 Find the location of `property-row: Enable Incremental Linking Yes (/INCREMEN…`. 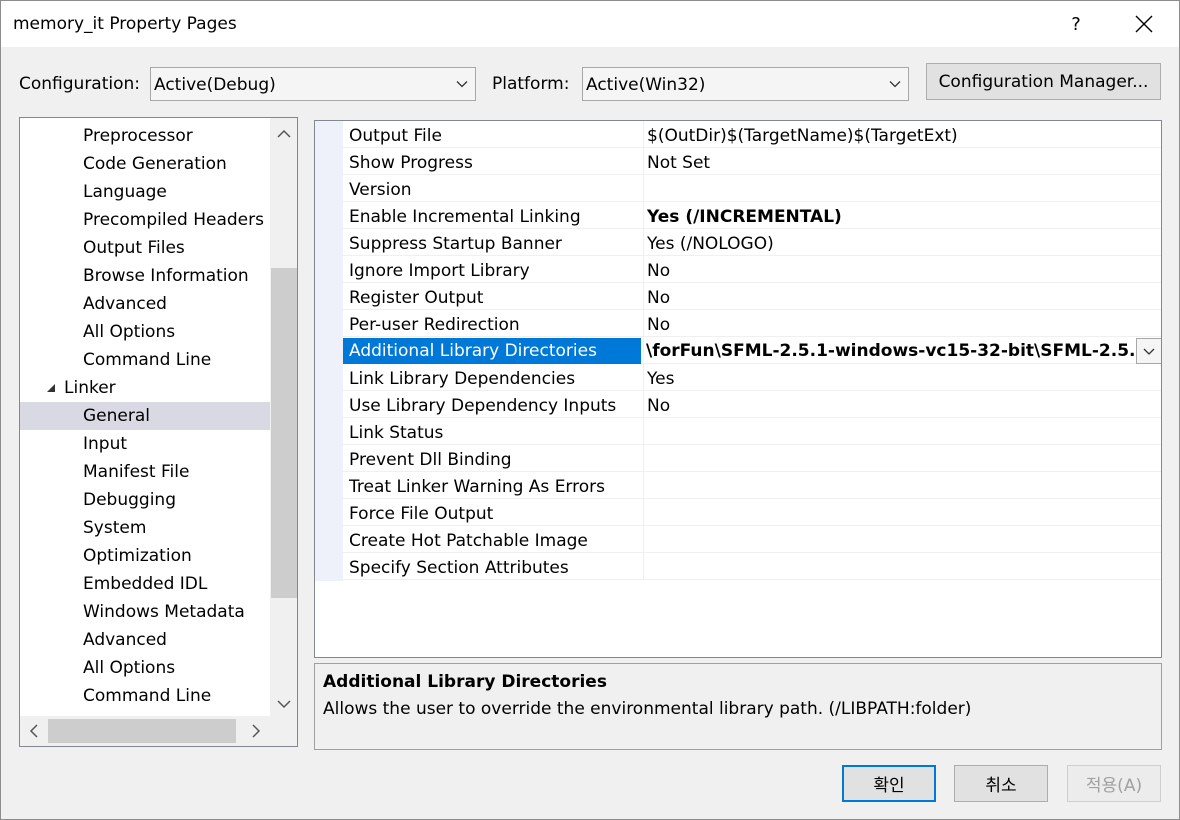

property-row: Enable Incremental Linking Yes (/INCREMEN… is located at coordinates (752, 215).